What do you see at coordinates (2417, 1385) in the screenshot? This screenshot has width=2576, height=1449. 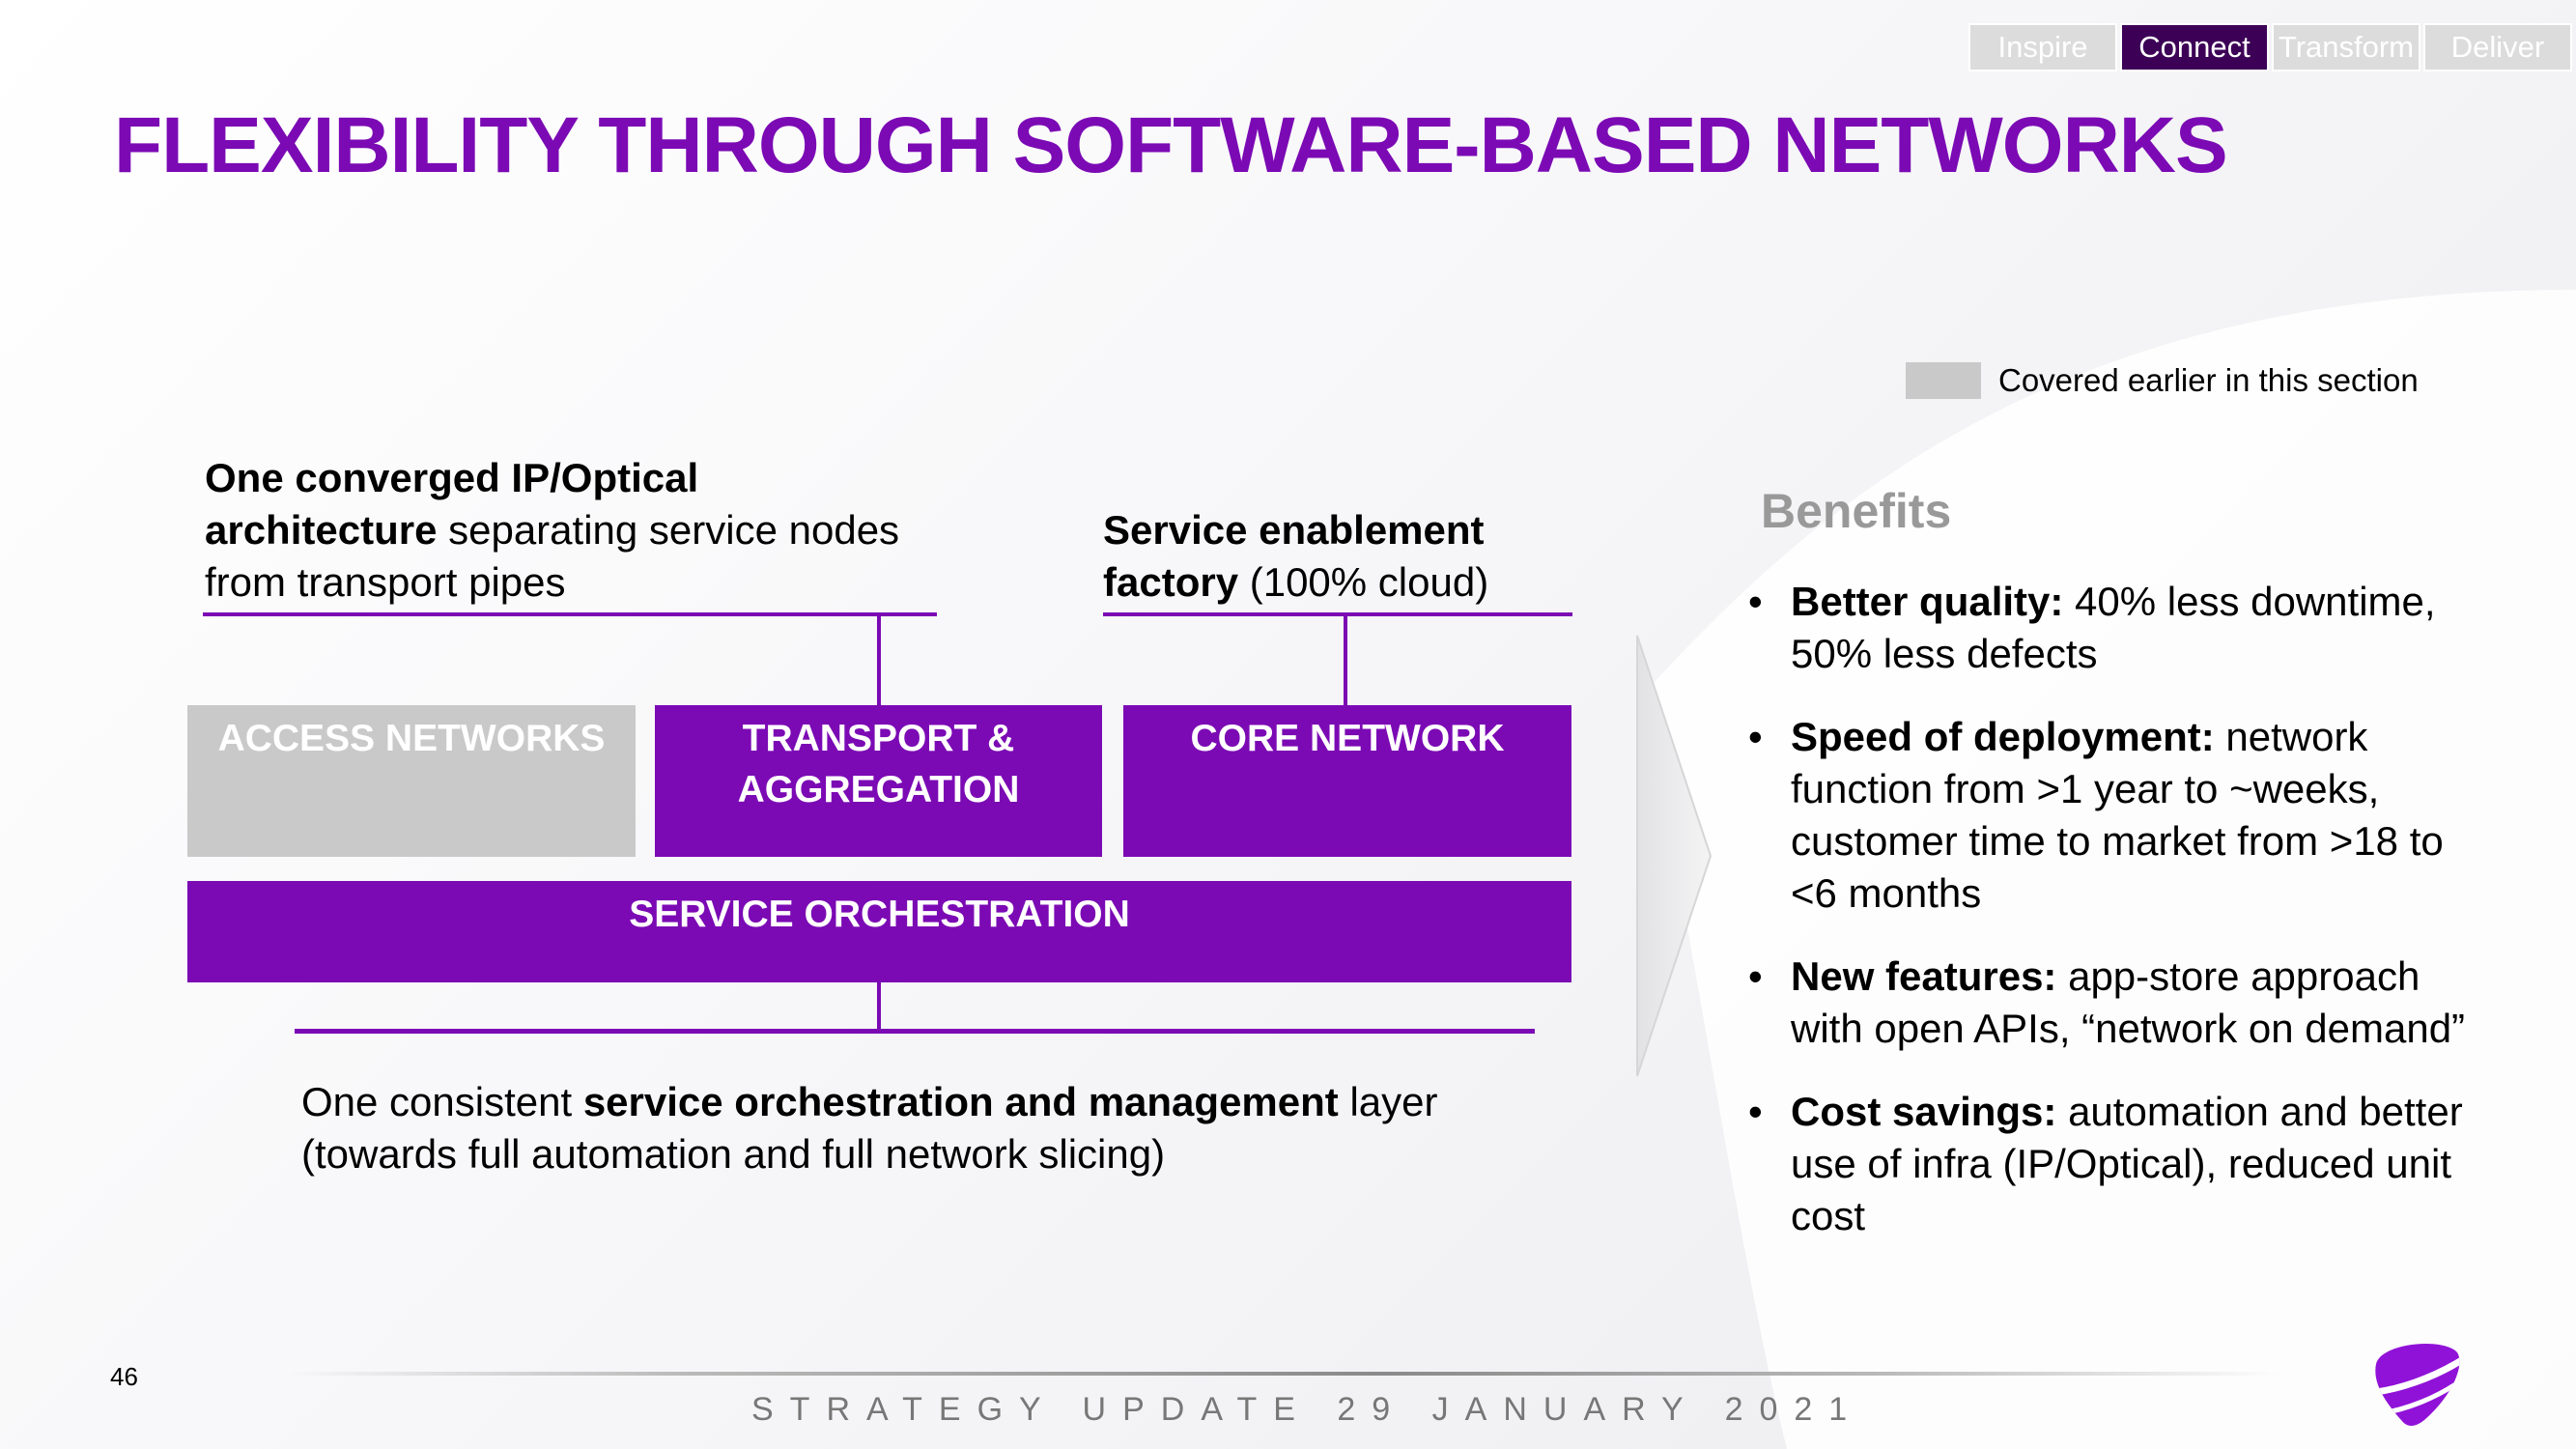 I see `telia-logo-icon` at bounding box center [2417, 1385].